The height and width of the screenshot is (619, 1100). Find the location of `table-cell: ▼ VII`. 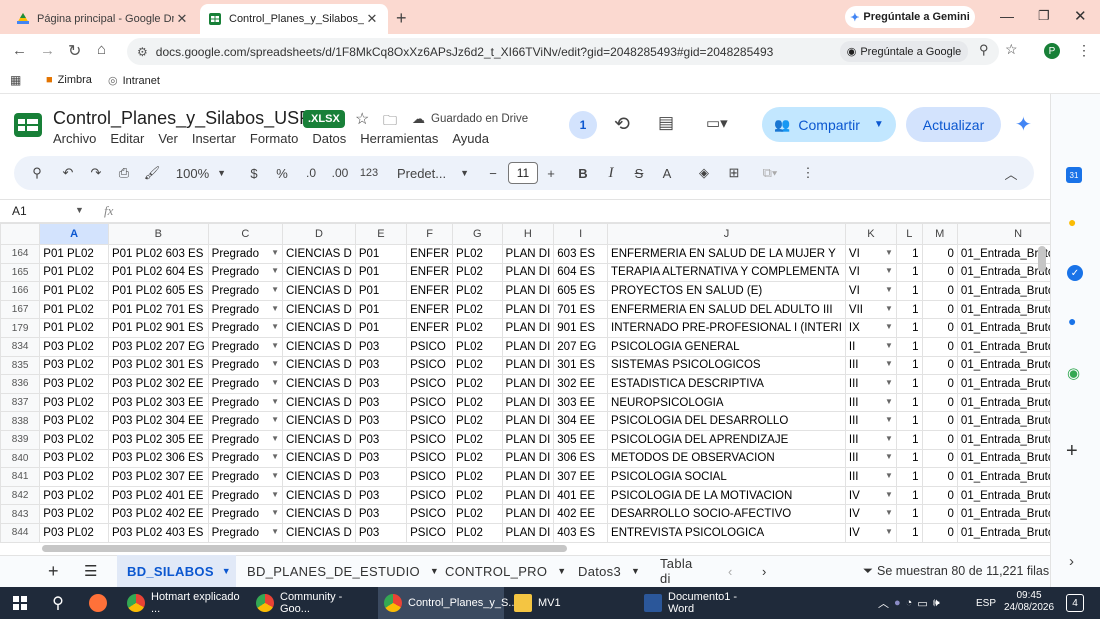

table-cell: ▼ VII is located at coordinates (870, 309).